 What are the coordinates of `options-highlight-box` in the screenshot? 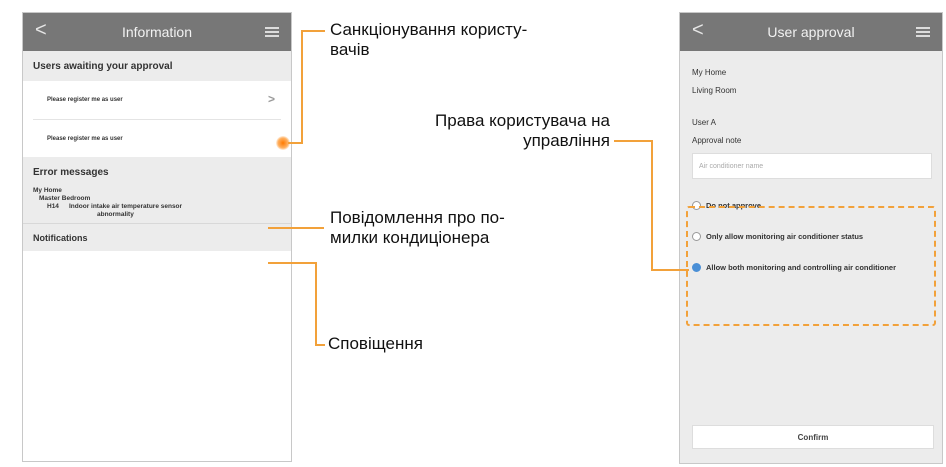 It's located at (811, 266).